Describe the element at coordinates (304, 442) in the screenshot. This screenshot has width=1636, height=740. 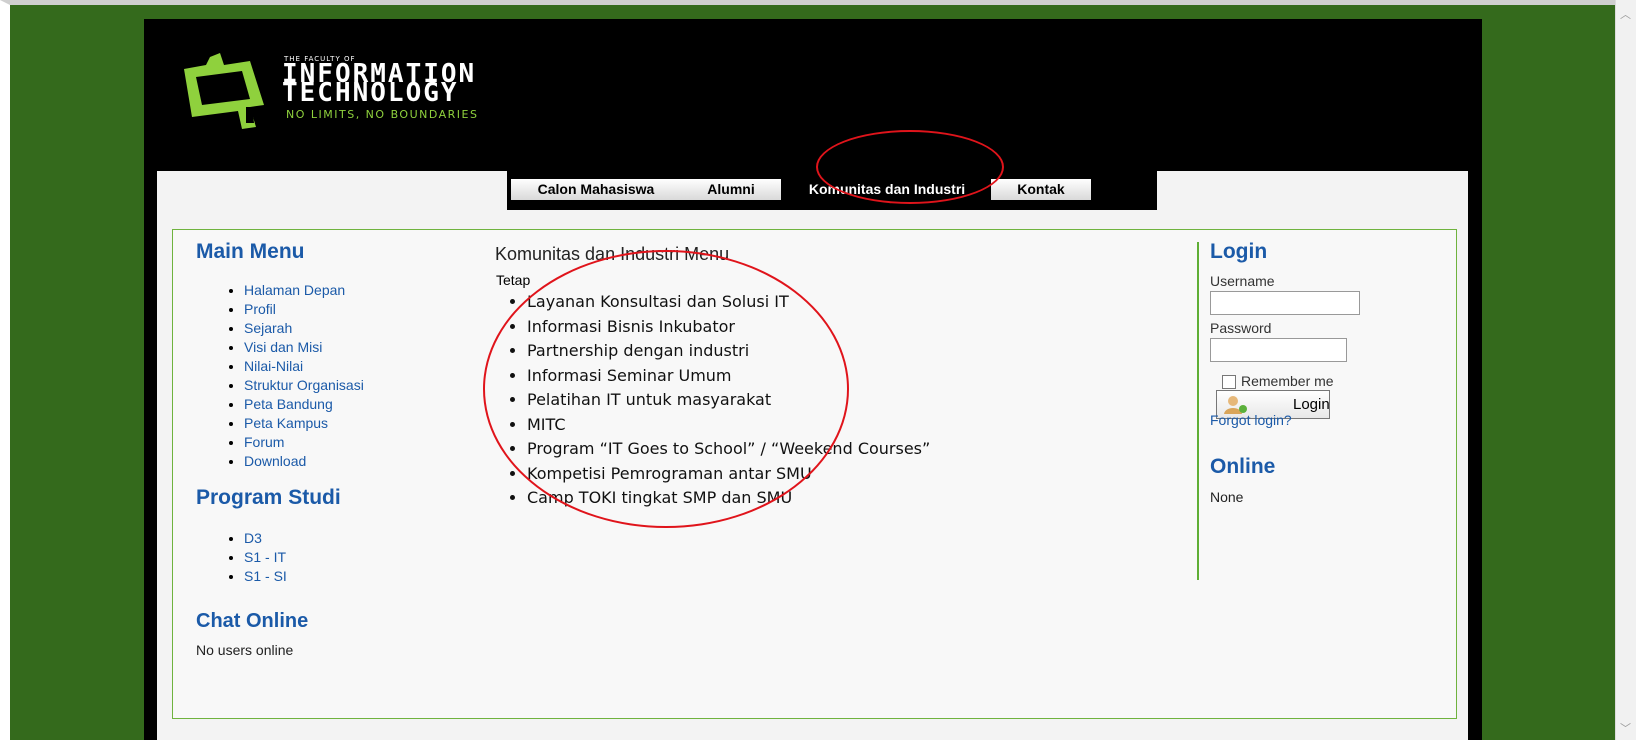
I see `main-menu-item: Forum` at that location.